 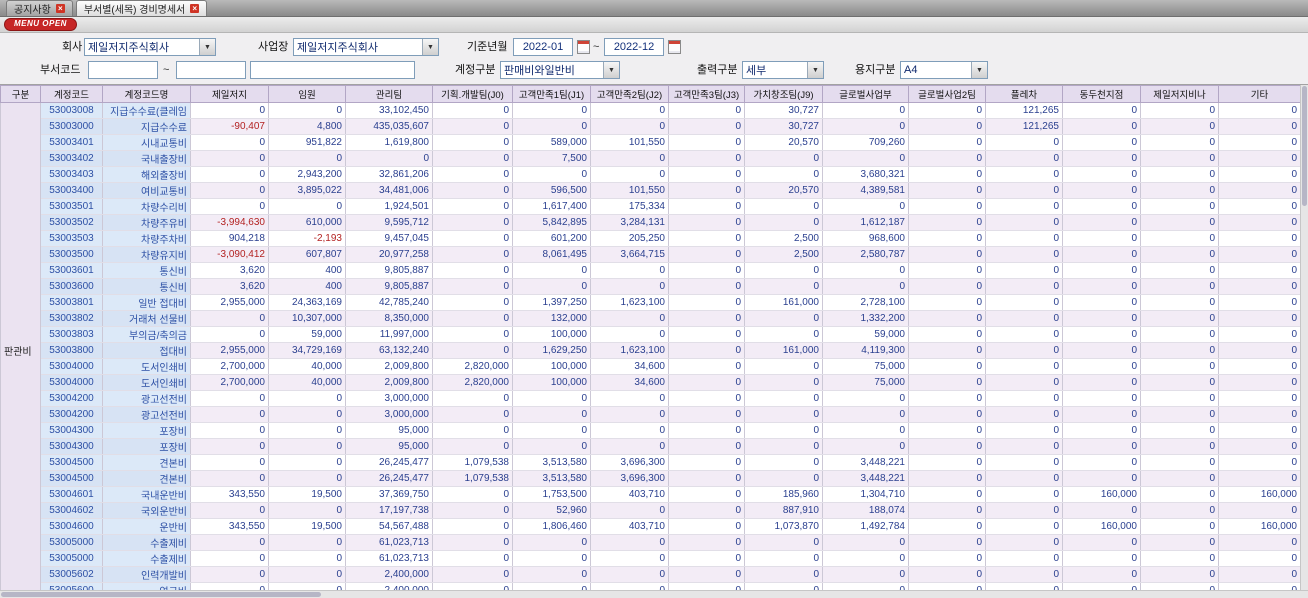 I want to click on value-cell: 9,805,887, so click(x=389, y=270).